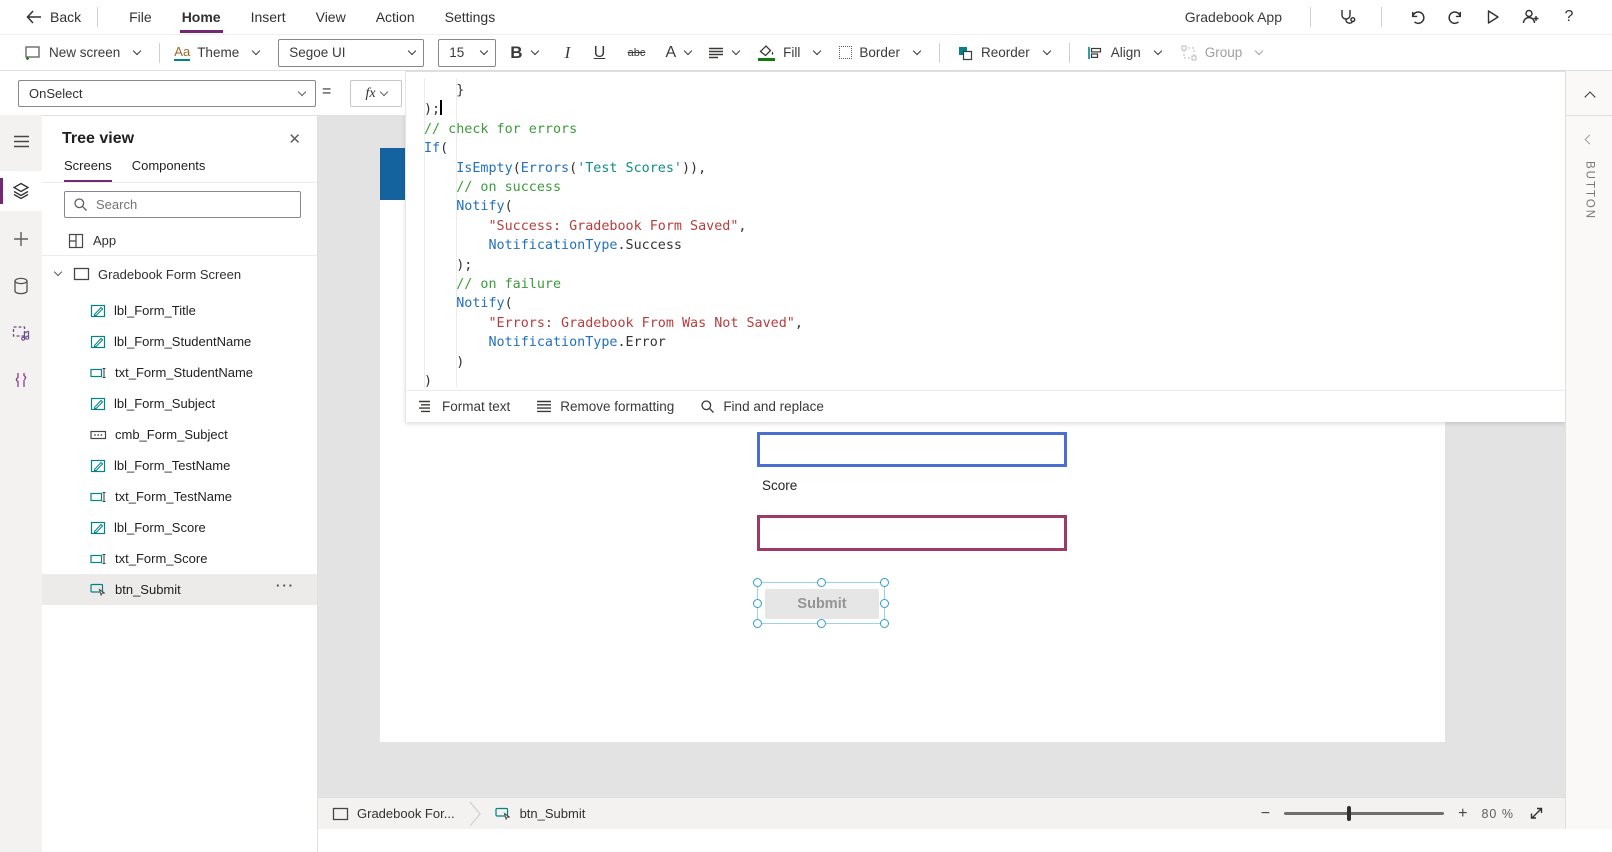  I want to click on menu-item-action: Action, so click(395, 17).